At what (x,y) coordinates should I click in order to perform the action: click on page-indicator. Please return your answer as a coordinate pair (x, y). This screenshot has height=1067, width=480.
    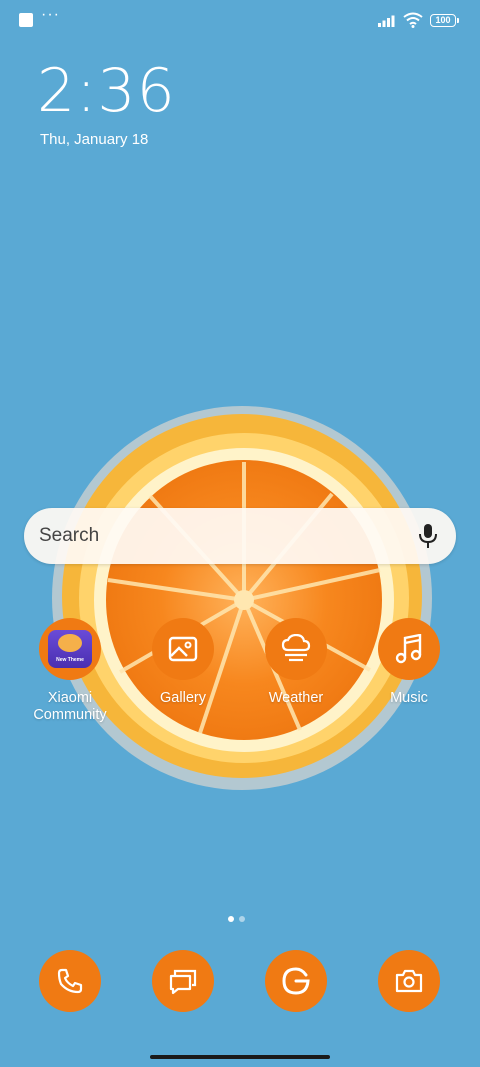
    Looking at the image, I should click on (239, 918).